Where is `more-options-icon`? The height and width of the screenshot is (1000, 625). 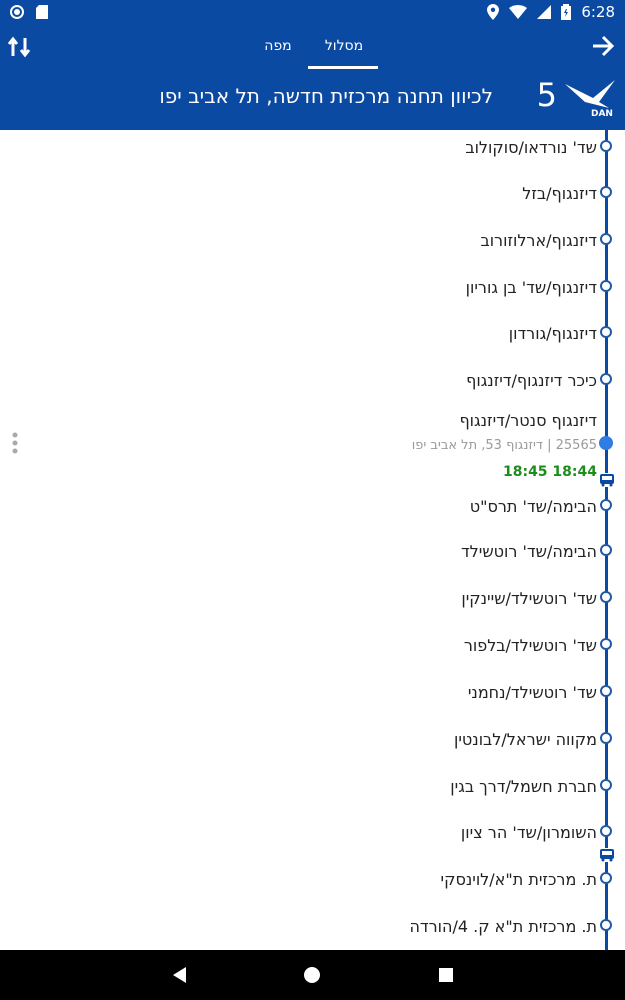 more-options-icon is located at coordinates (15, 443).